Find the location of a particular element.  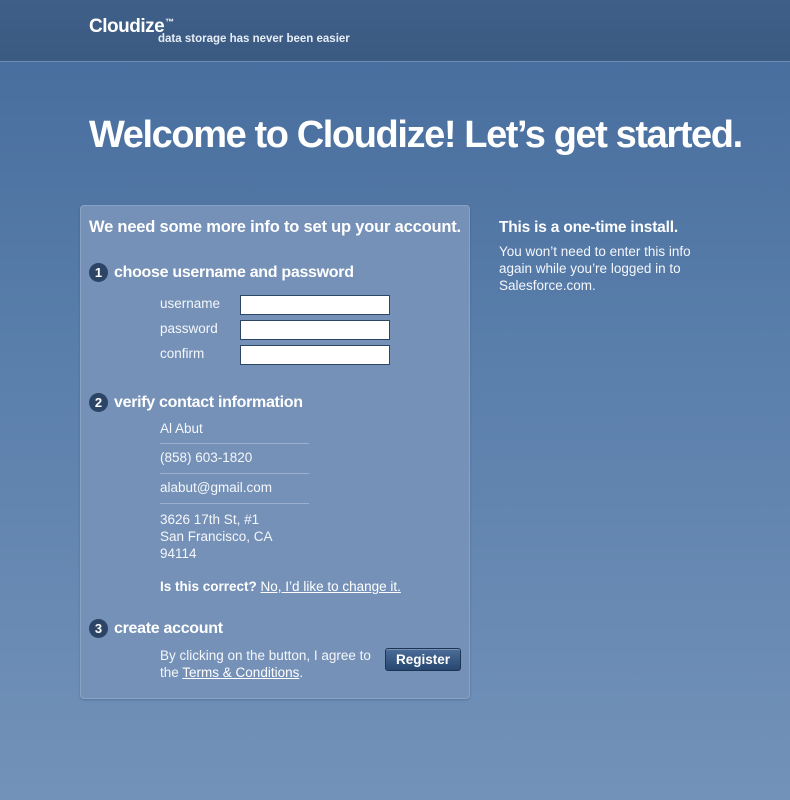

address-line: San Francisco, CA is located at coordinates (216, 536).